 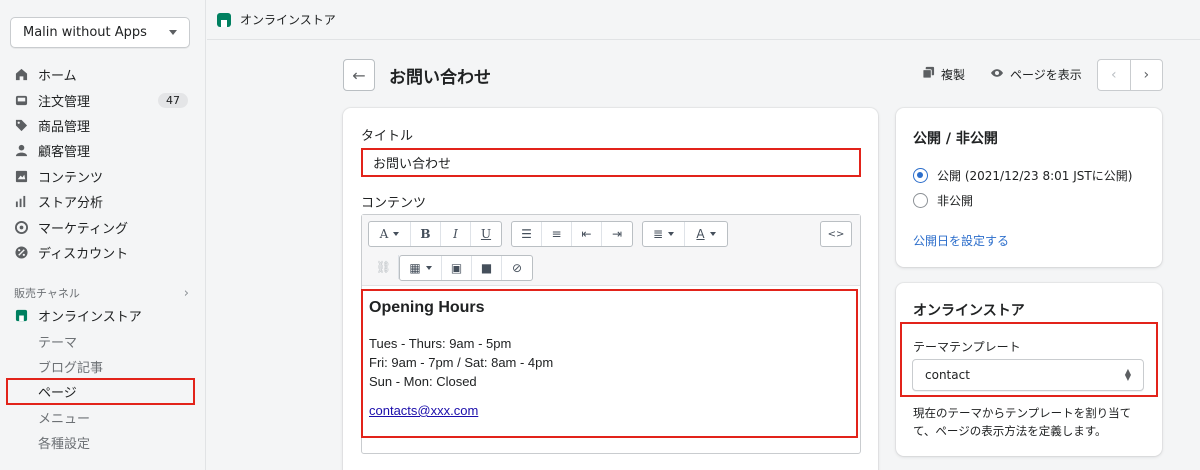 What do you see at coordinates (611, 250) in the screenshot?
I see `editor-toolbar: A B I U ☰ ≡ ⇤ ⇥ ≣ A <> ⛓ ▦ ▣ ■ ⊘` at bounding box center [611, 250].